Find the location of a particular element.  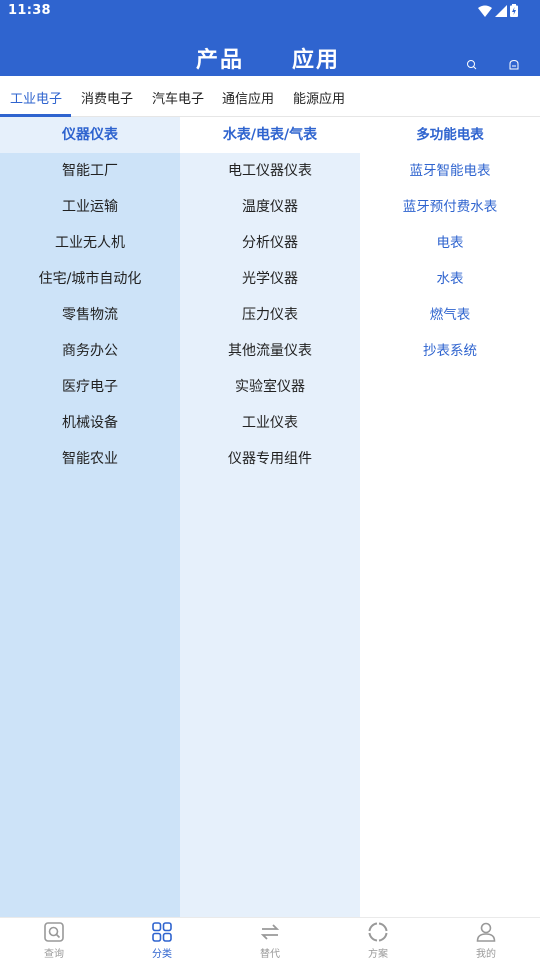

application-item: 医疗电子 is located at coordinates (90, 387).